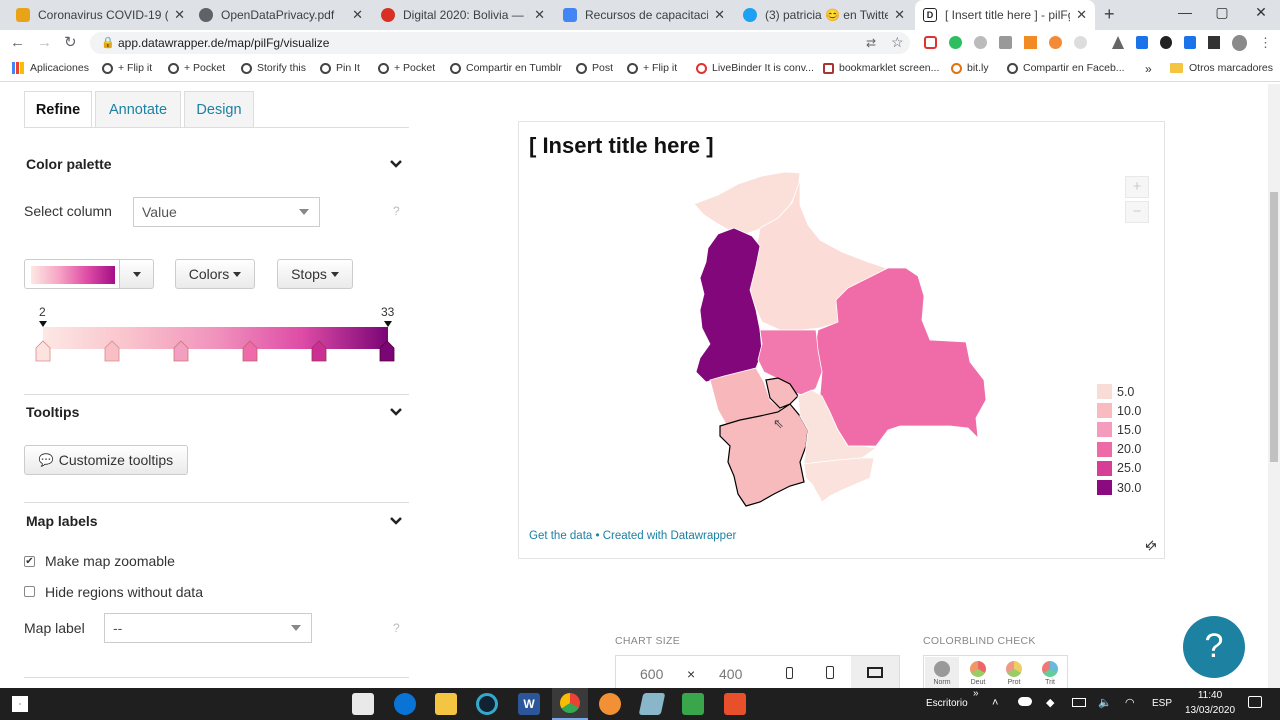 The image size is (1280, 720). Describe the element at coordinates (830, 672) in the screenshot. I see `phone-large-icon` at that location.